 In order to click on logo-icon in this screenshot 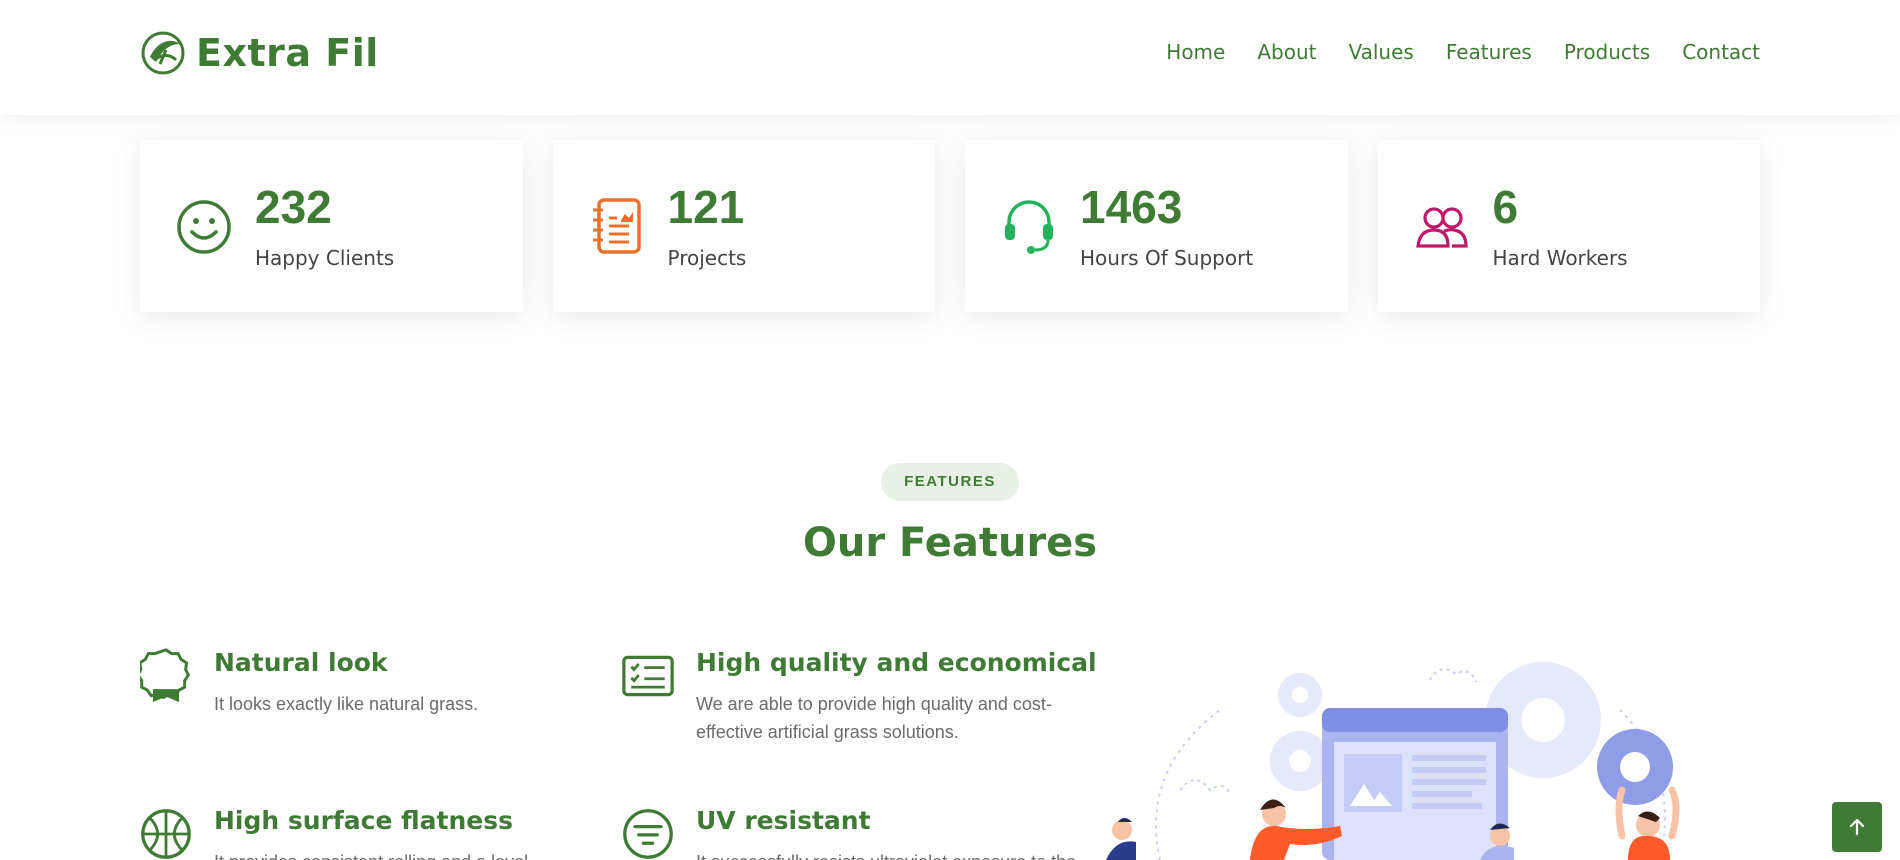, I will do `click(163, 53)`.